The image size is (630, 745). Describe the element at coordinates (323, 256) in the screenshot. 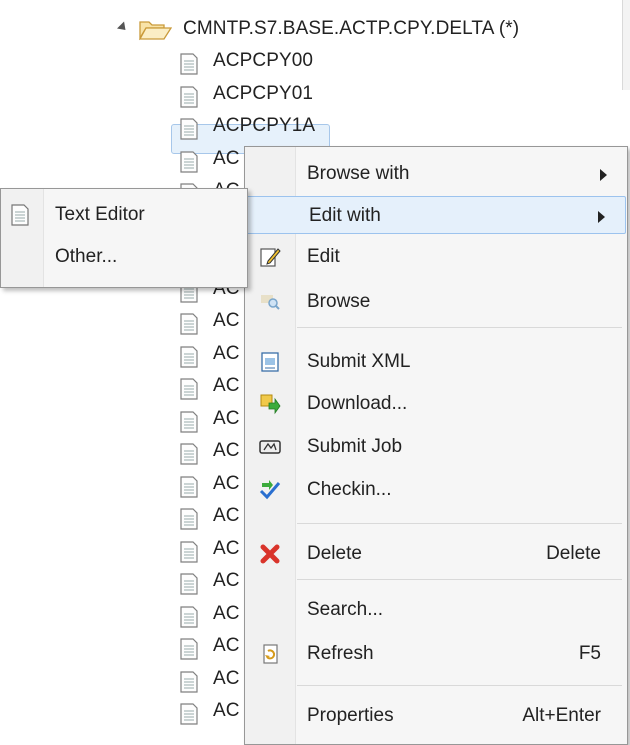

I see `menu-item-label: Edit` at that location.